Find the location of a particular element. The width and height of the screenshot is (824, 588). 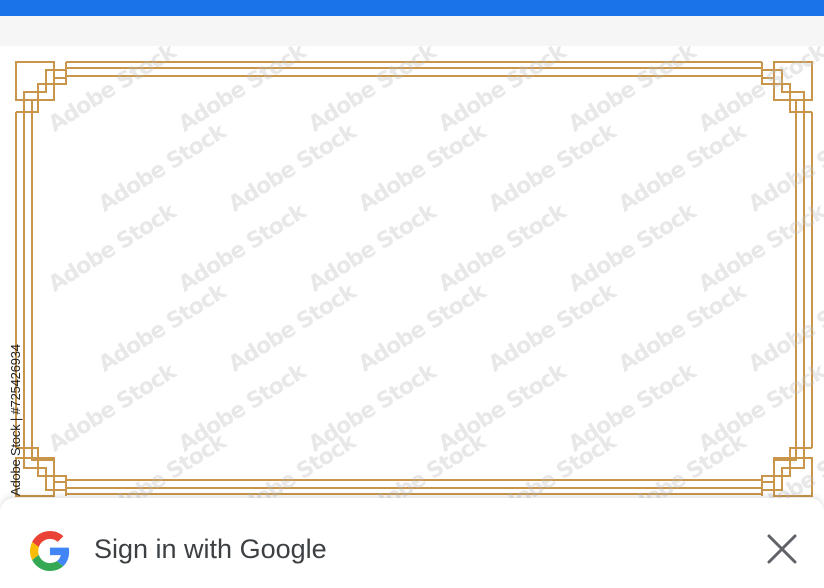

top-accent-bar is located at coordinates (412, 8).